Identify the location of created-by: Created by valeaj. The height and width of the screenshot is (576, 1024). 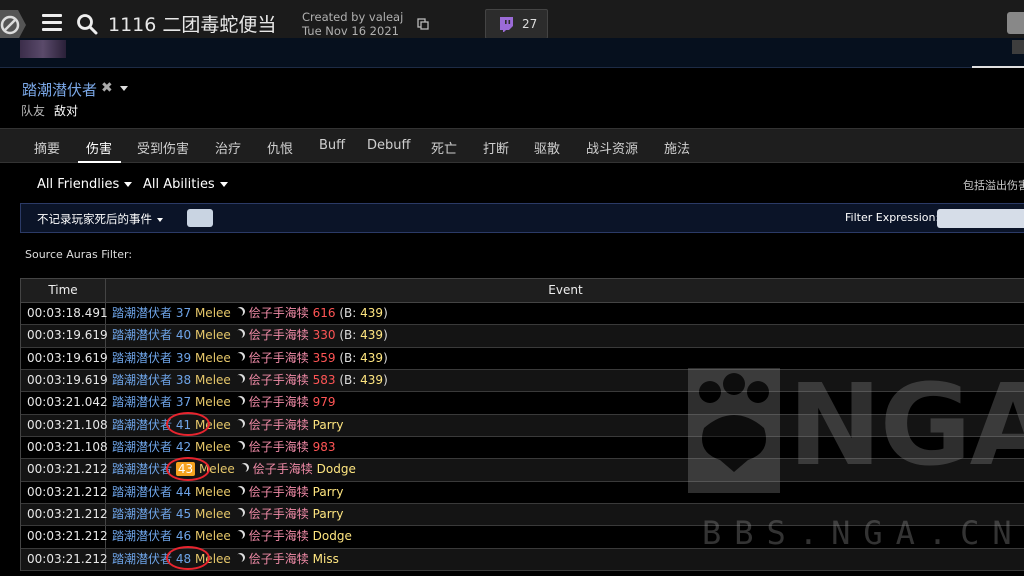
(352, 17).